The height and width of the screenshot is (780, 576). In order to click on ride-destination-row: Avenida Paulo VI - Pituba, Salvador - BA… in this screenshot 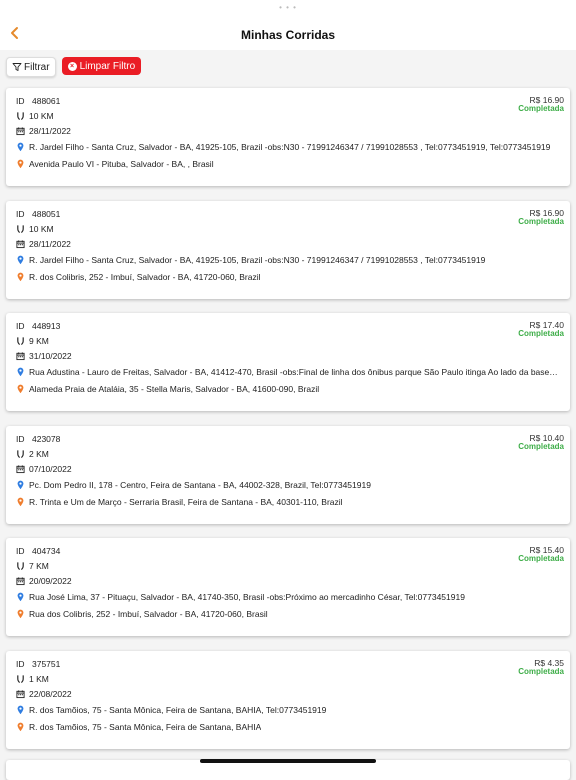, I will do `click(115, 164)`.